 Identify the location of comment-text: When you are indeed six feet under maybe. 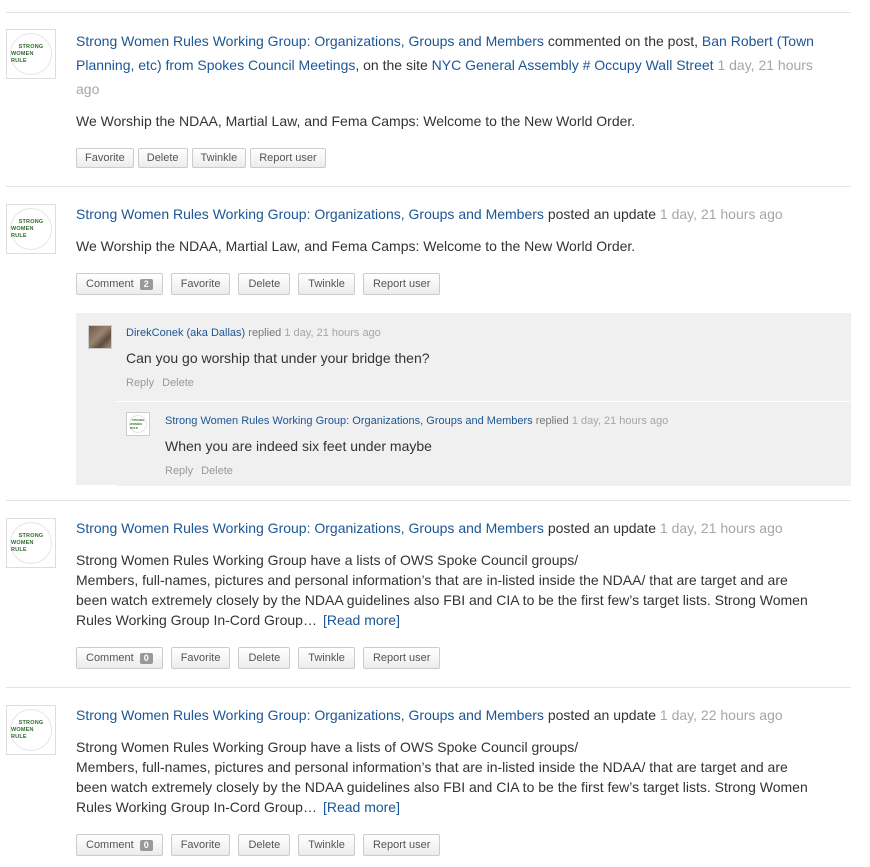
(298, 446).